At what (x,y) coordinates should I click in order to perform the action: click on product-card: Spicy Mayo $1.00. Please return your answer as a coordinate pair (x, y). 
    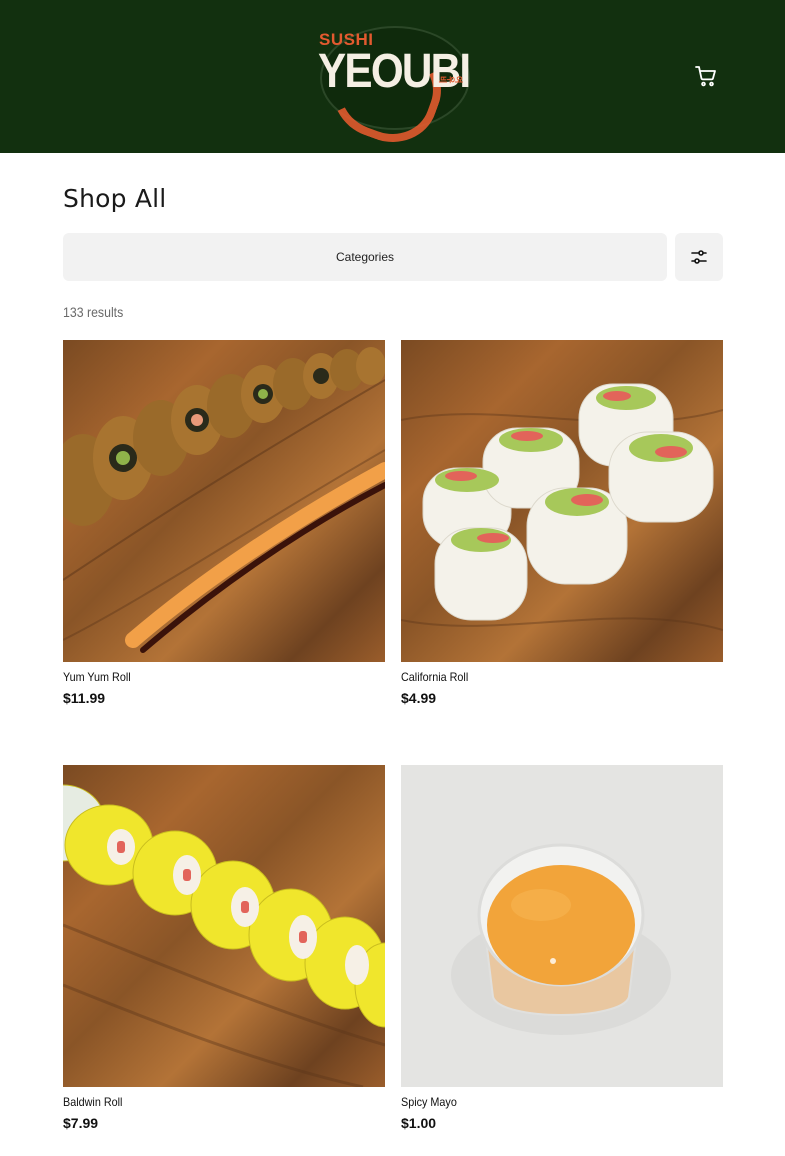
    Looking at the image, I should click on (562, 948).